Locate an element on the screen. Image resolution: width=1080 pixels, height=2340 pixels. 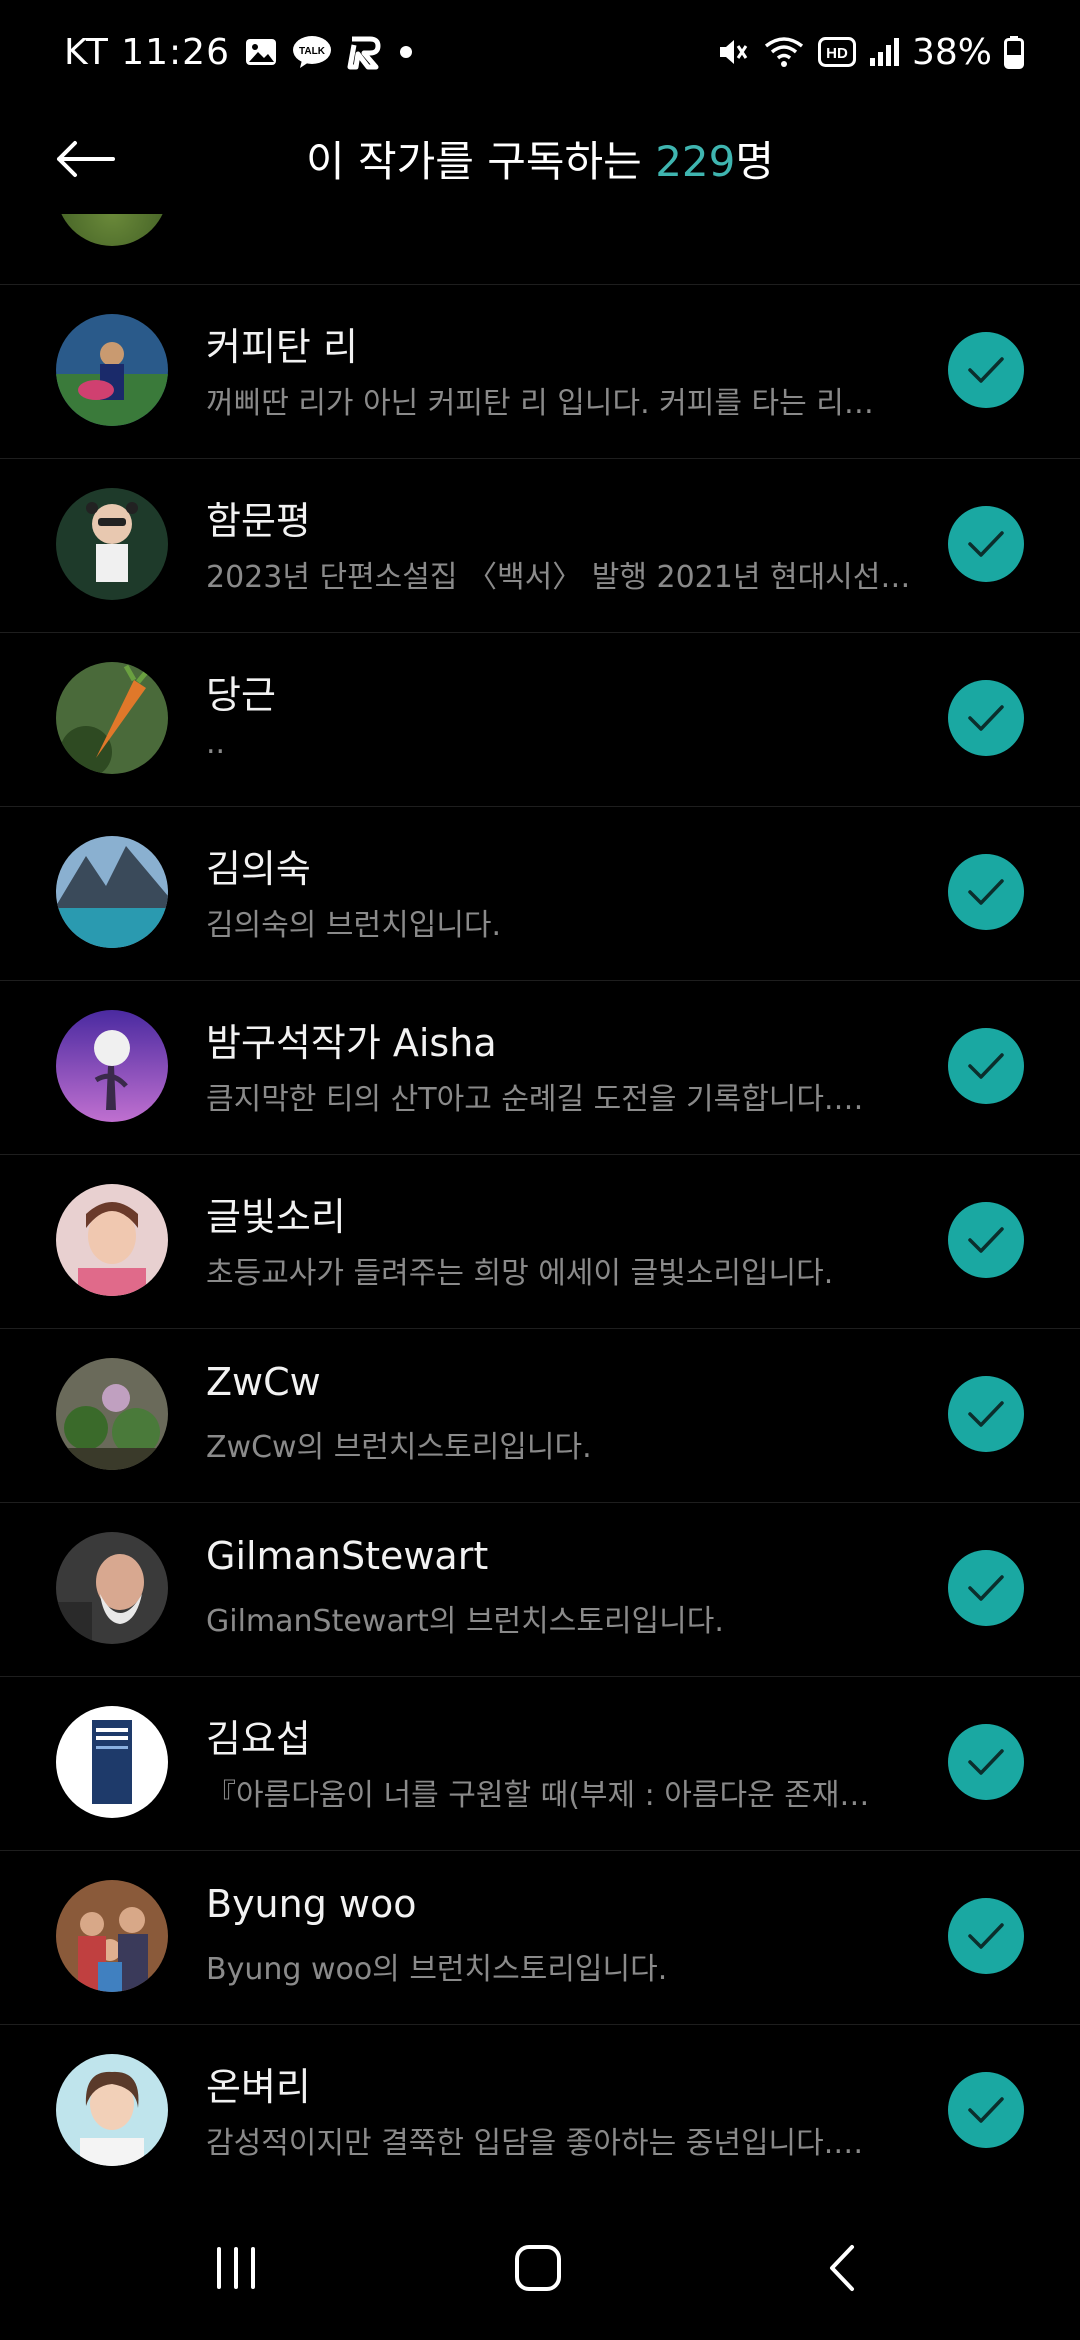
back-nav-icon is located at coordinates (842, 2268).